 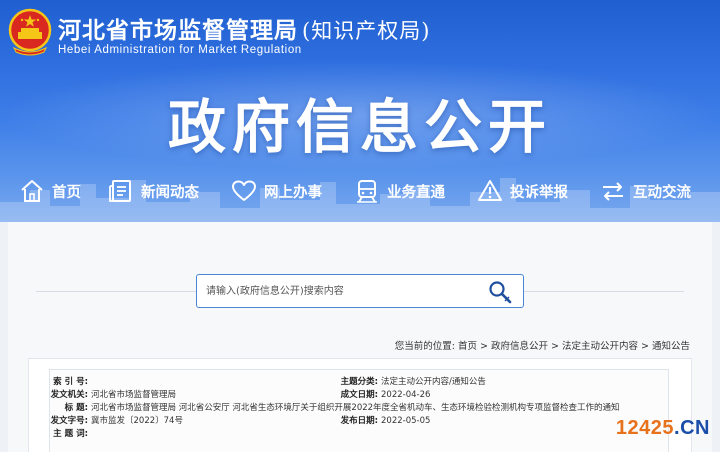 What do you see at coordinates (539, 192) in the screenshot?
I see `nav-label-complaint: 投诉举报` at bounding box center [539, 192].